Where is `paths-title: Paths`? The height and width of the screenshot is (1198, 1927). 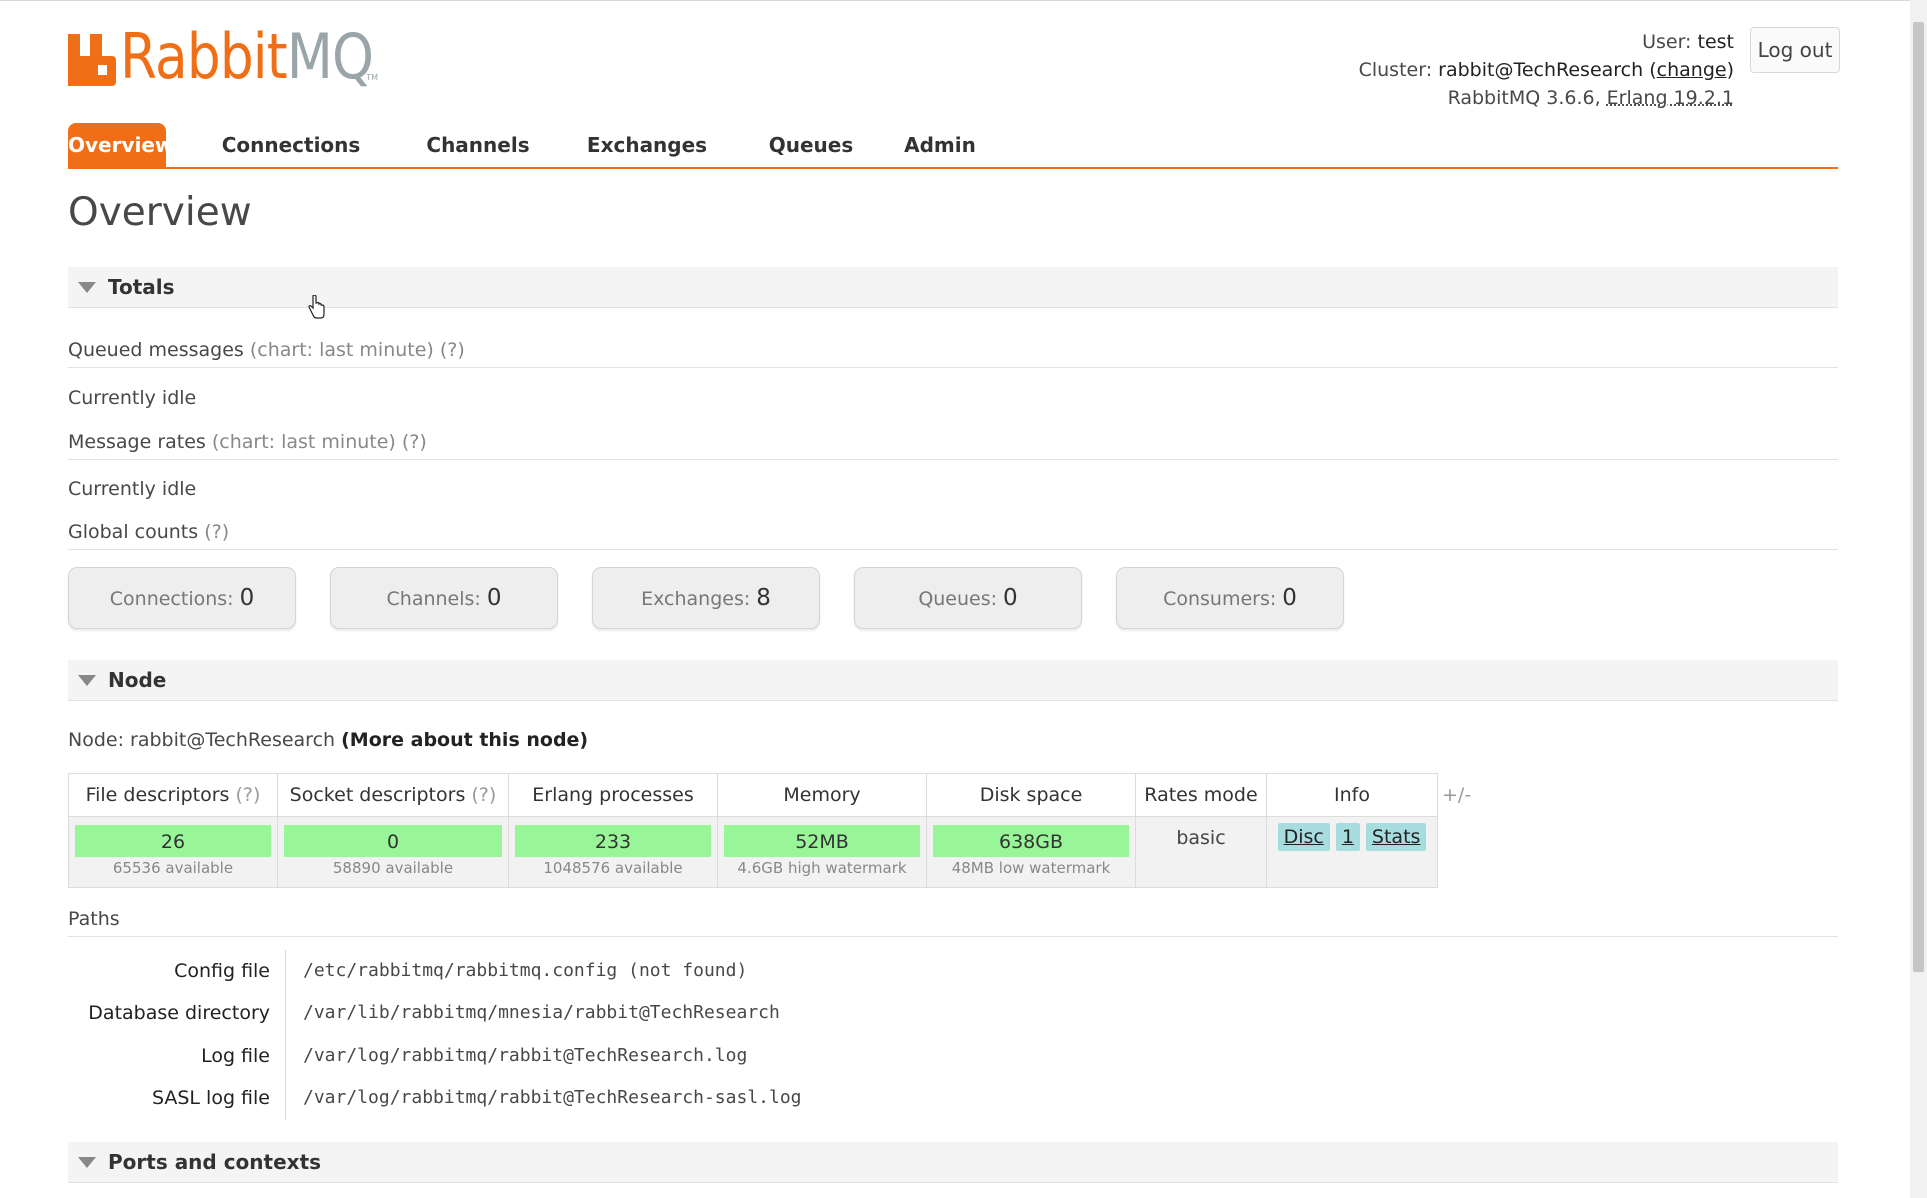
paths-title: Paths is located at coordinates (94, 919).